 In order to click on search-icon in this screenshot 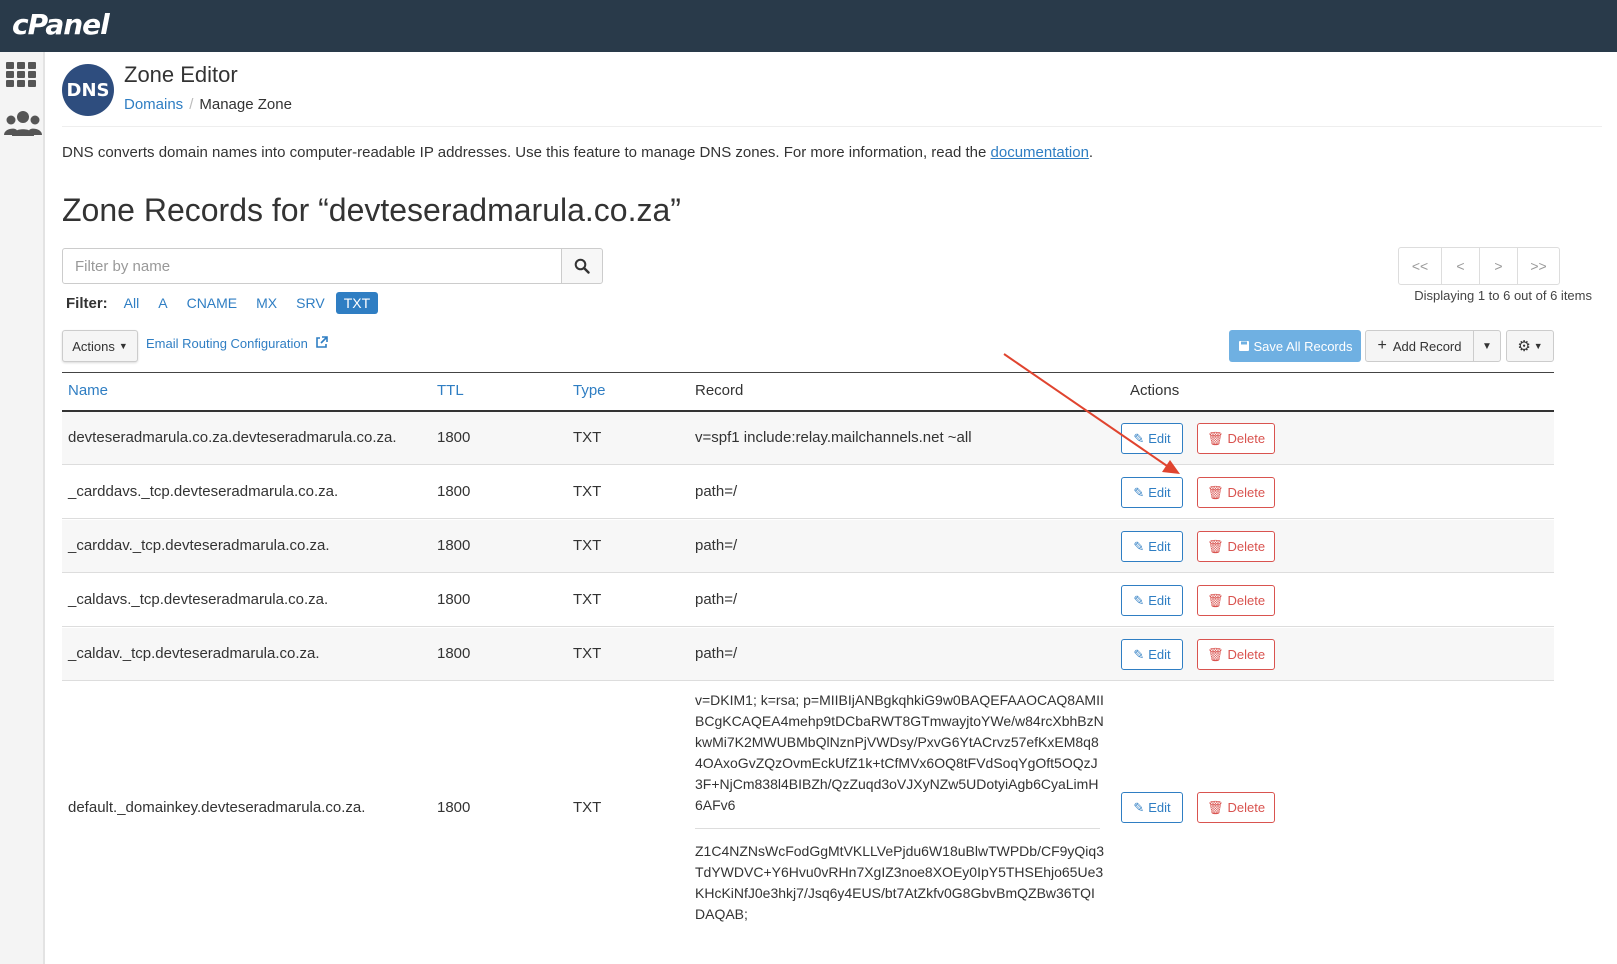, I will do `click(582, 266)`.